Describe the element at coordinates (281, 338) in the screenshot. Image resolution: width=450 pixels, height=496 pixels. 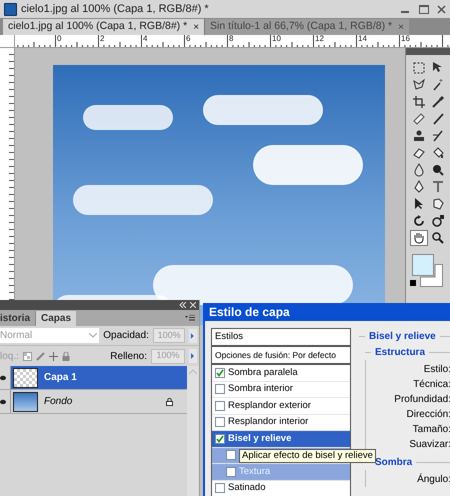
I see `styles-header: Estilos` at that location.